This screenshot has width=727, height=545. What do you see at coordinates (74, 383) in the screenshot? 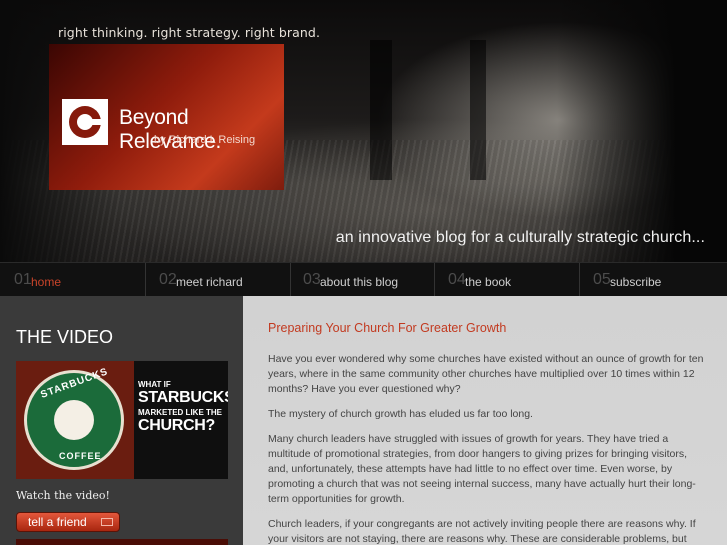
I see `logo-text: STARBUCKS` at bounding box center [74, 383].